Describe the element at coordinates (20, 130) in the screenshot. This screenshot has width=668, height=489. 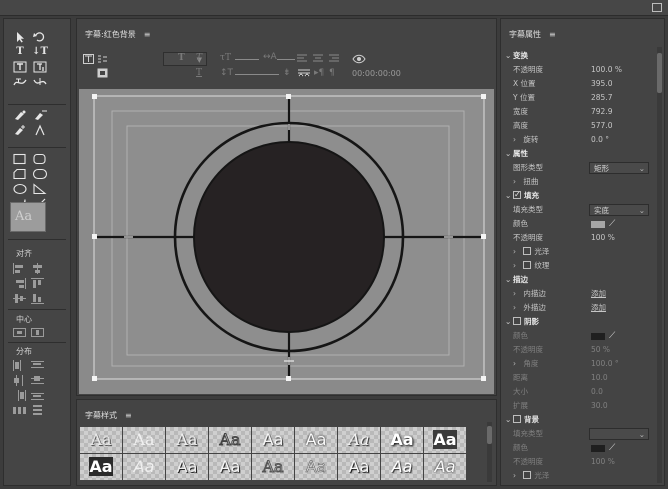
I see `add-anchor-tool-icon` at that location.